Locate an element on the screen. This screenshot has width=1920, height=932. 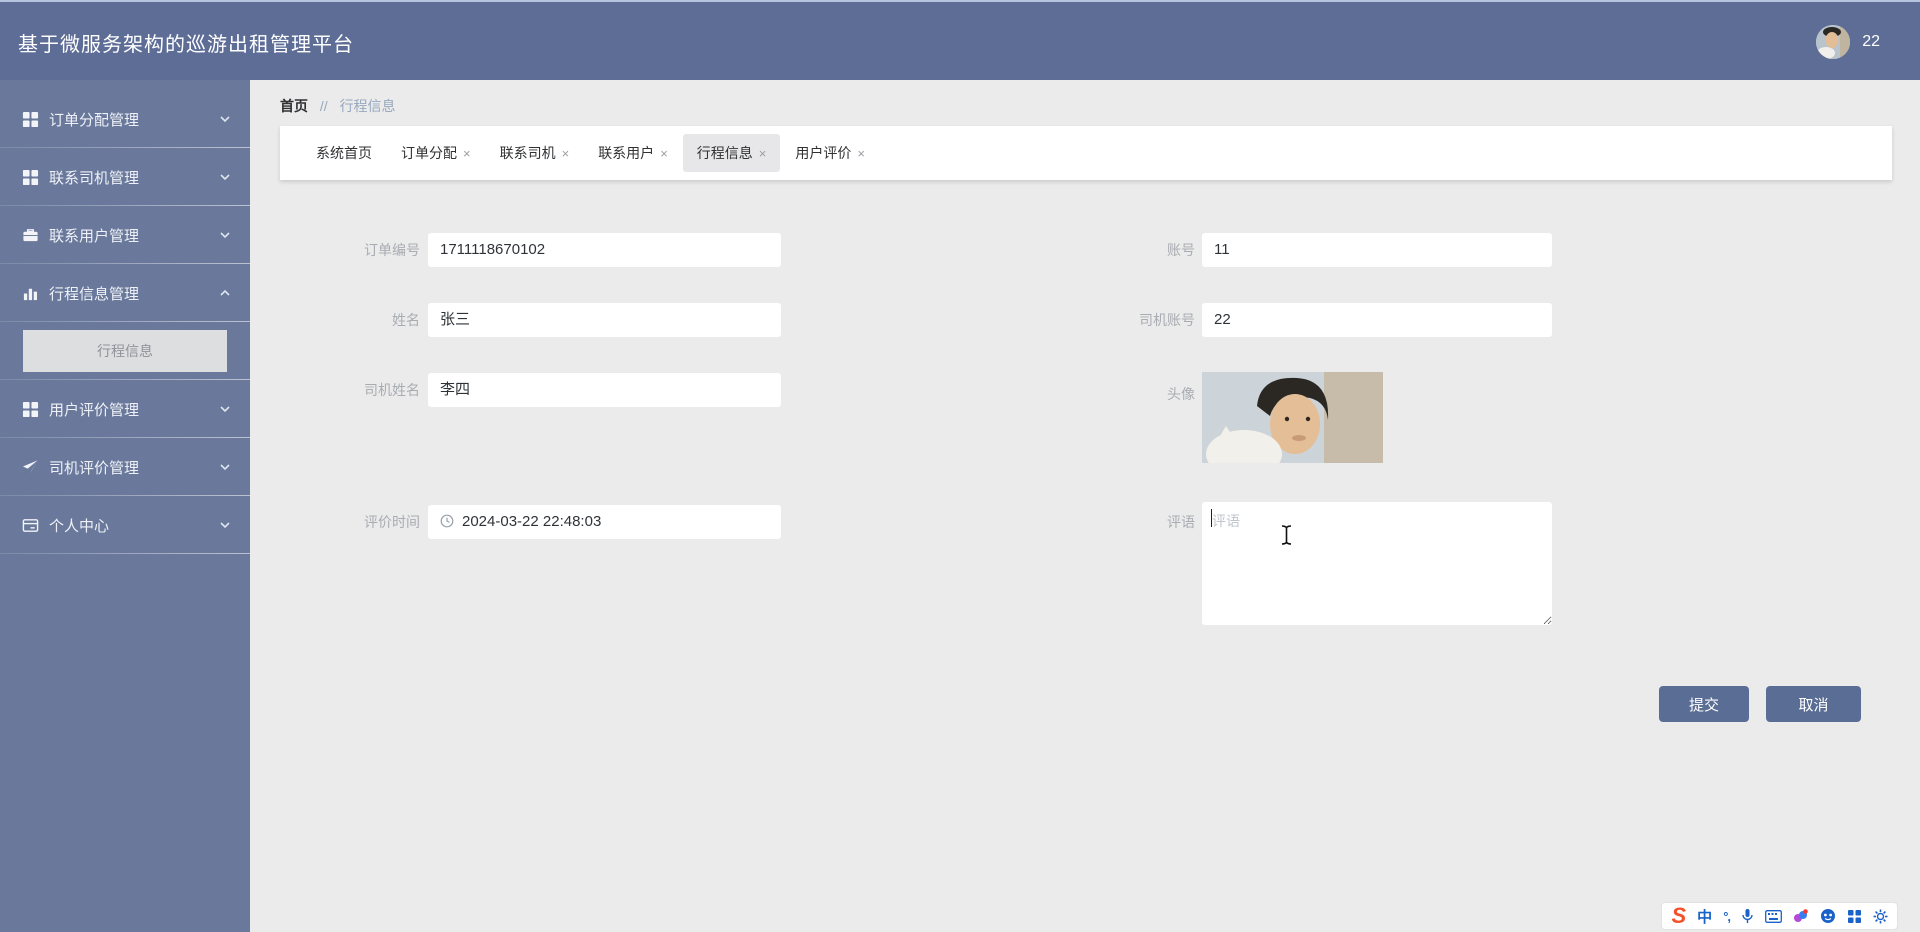
tab-contact-driver: 联系司机 × is located at coordinates (535, 153).